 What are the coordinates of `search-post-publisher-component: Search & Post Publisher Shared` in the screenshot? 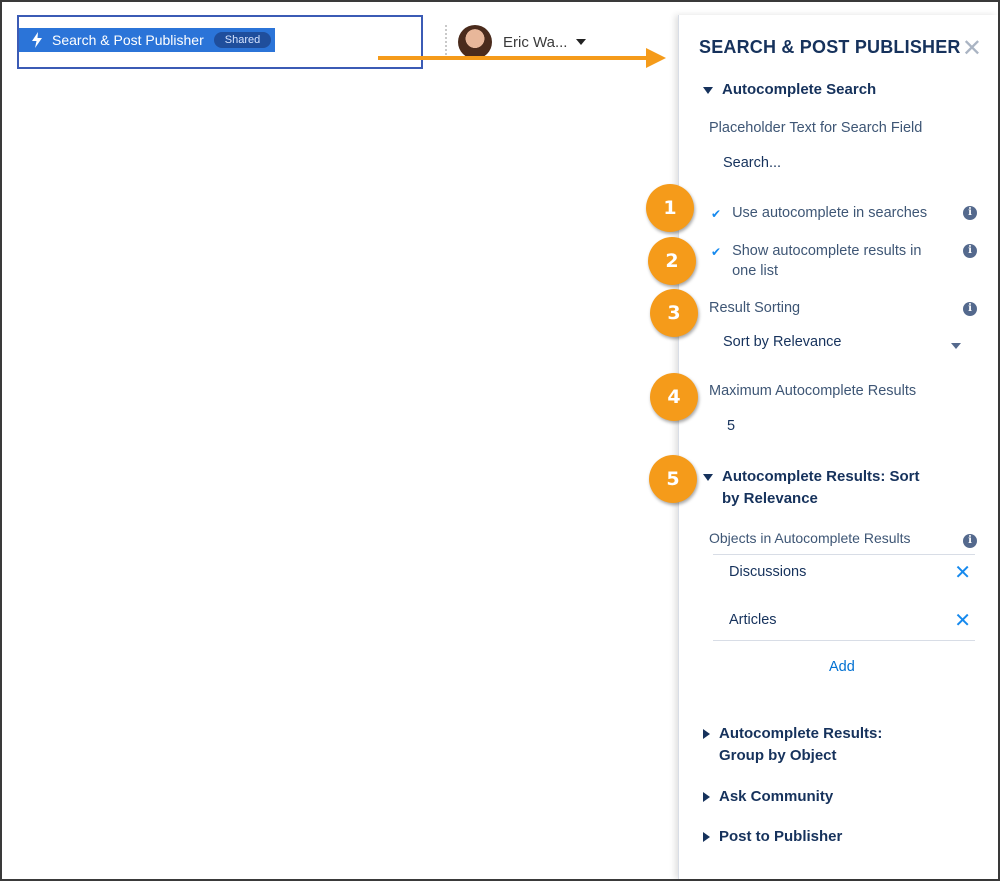 It's located at (147, 40).